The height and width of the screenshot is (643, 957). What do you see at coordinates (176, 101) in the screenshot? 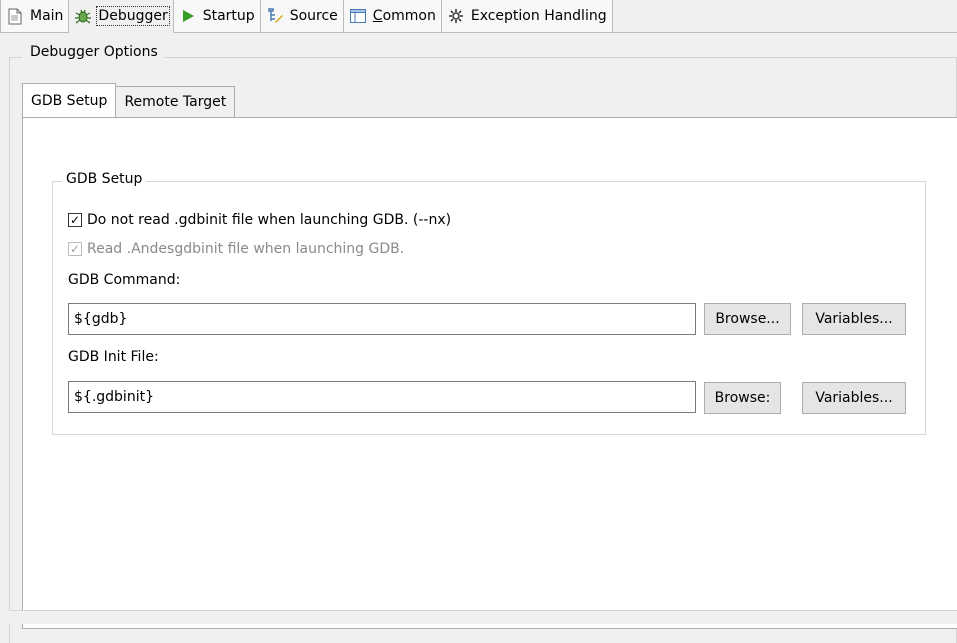
I see `tab-remote-target: Remote Target` at bounding box center [176, 101].